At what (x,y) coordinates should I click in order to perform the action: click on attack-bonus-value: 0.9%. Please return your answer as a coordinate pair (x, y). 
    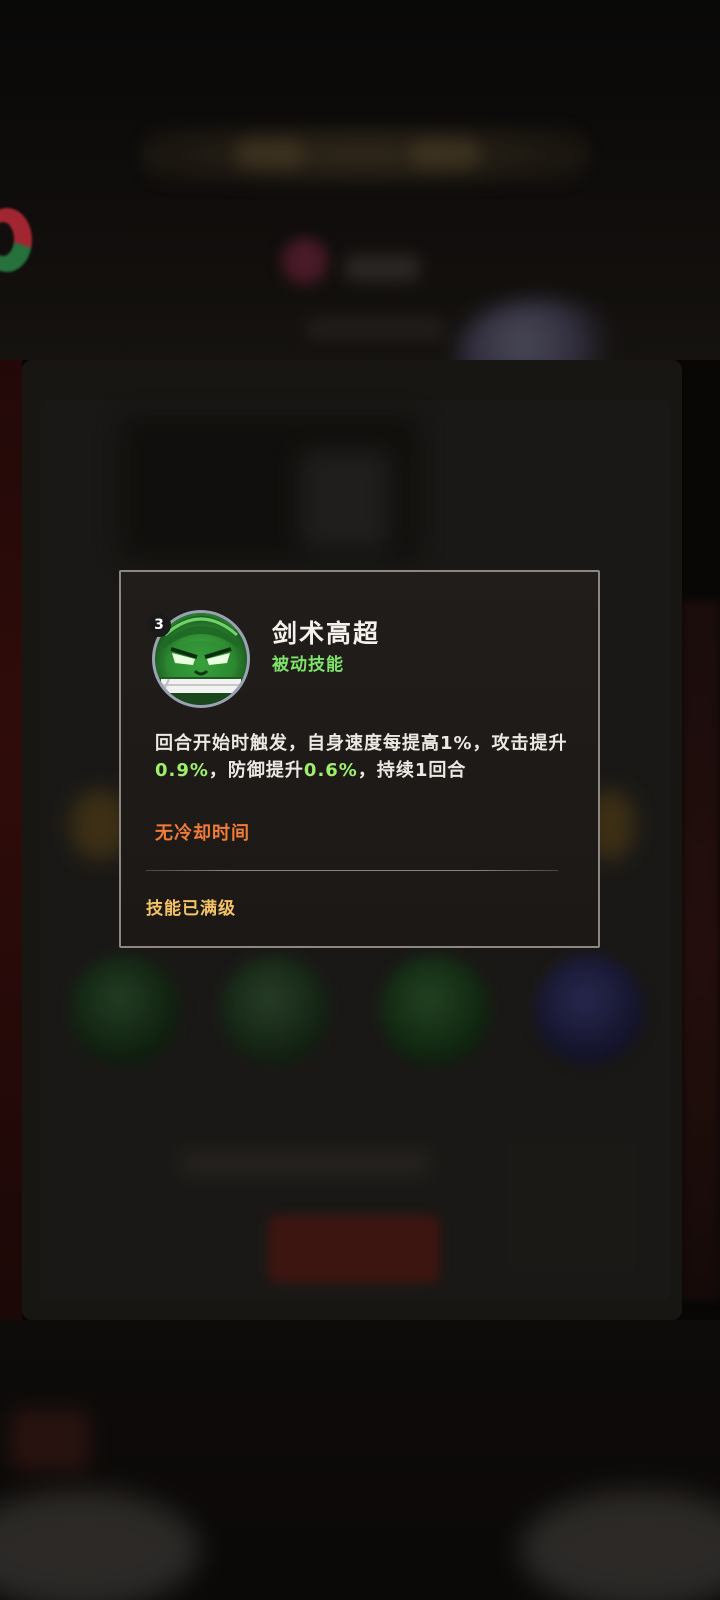
    Looking at the image, I should click on (182, 770).